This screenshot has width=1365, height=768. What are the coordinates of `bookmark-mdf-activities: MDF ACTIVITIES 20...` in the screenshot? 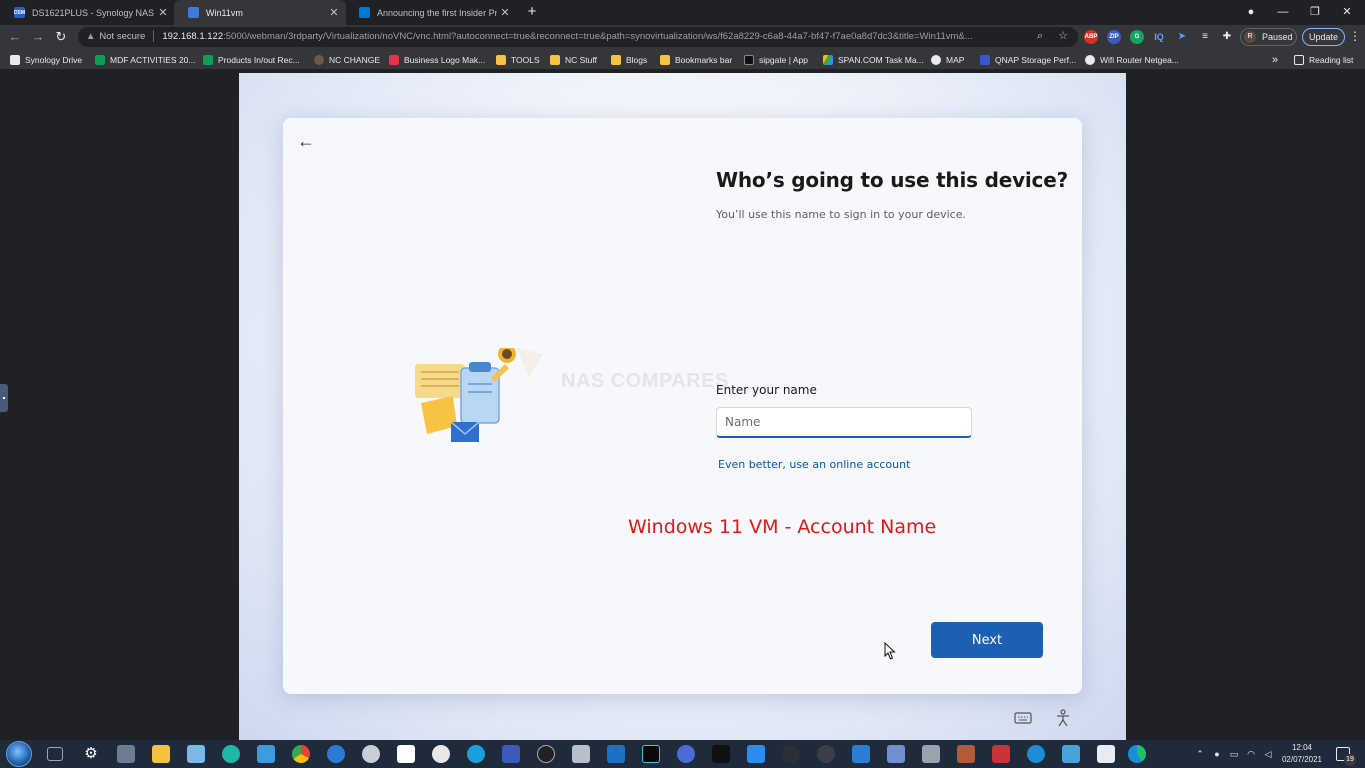 It's located at (145, 59).